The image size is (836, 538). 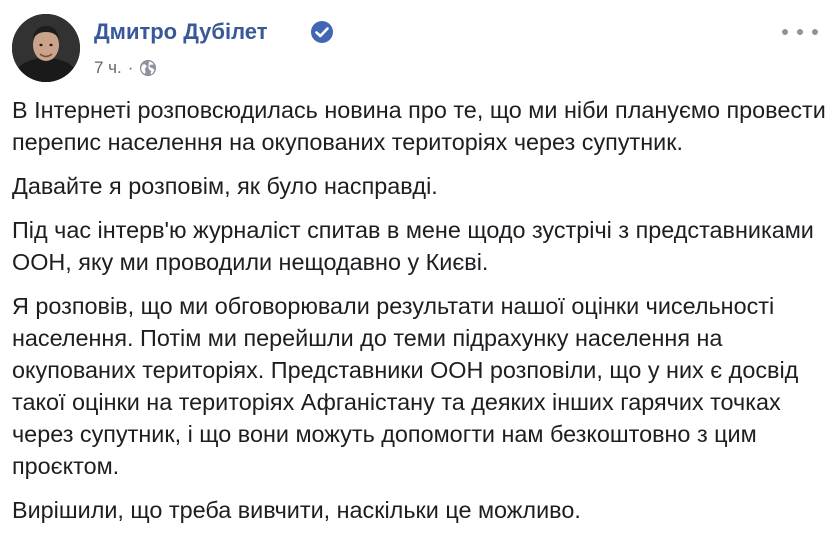 What do you see at coordinates (225, 186) in the screenshot?
I see `post-paragraph: Давайте я розповім, як було насправді.` at bounding box center [225, 186].